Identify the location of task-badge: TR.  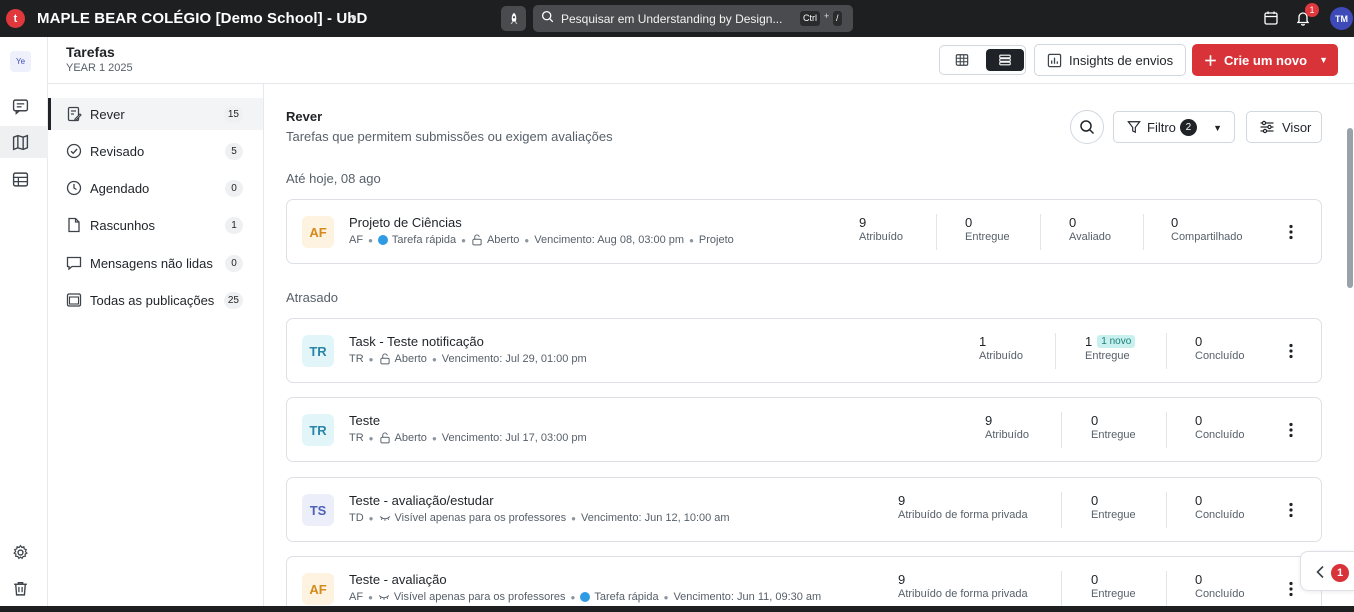
(318, 351).